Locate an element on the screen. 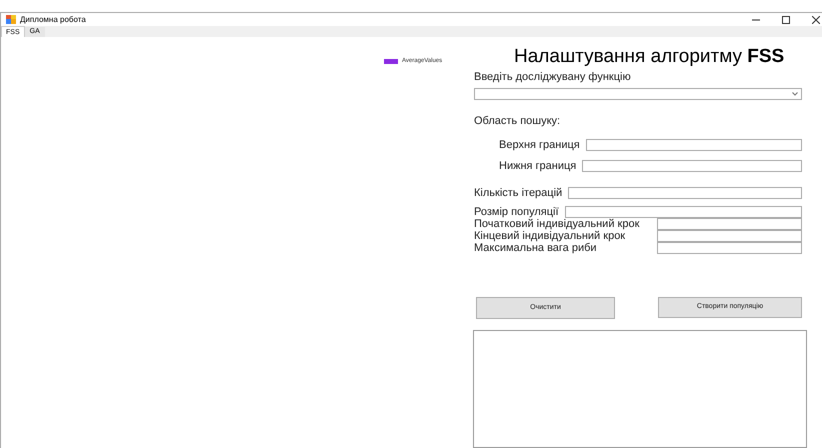  field-label: Кількість ітерацій is located at coordinates (518, 193).